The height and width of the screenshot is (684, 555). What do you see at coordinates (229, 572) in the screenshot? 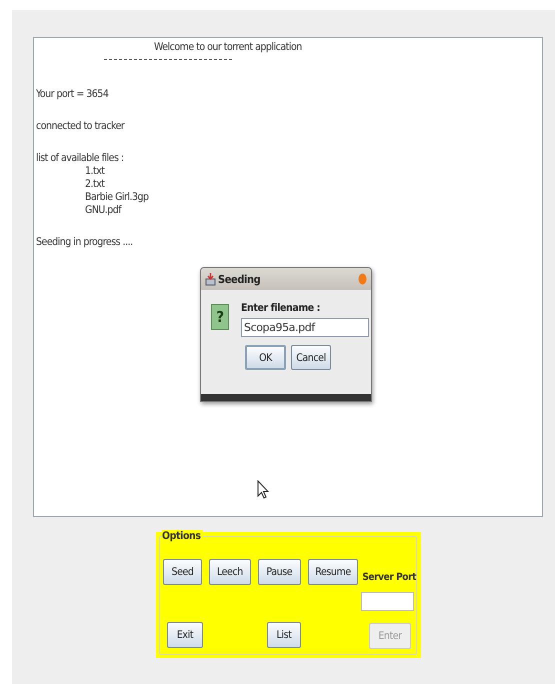
I see `leech-button: Leech` at bounding box center [229, 572].